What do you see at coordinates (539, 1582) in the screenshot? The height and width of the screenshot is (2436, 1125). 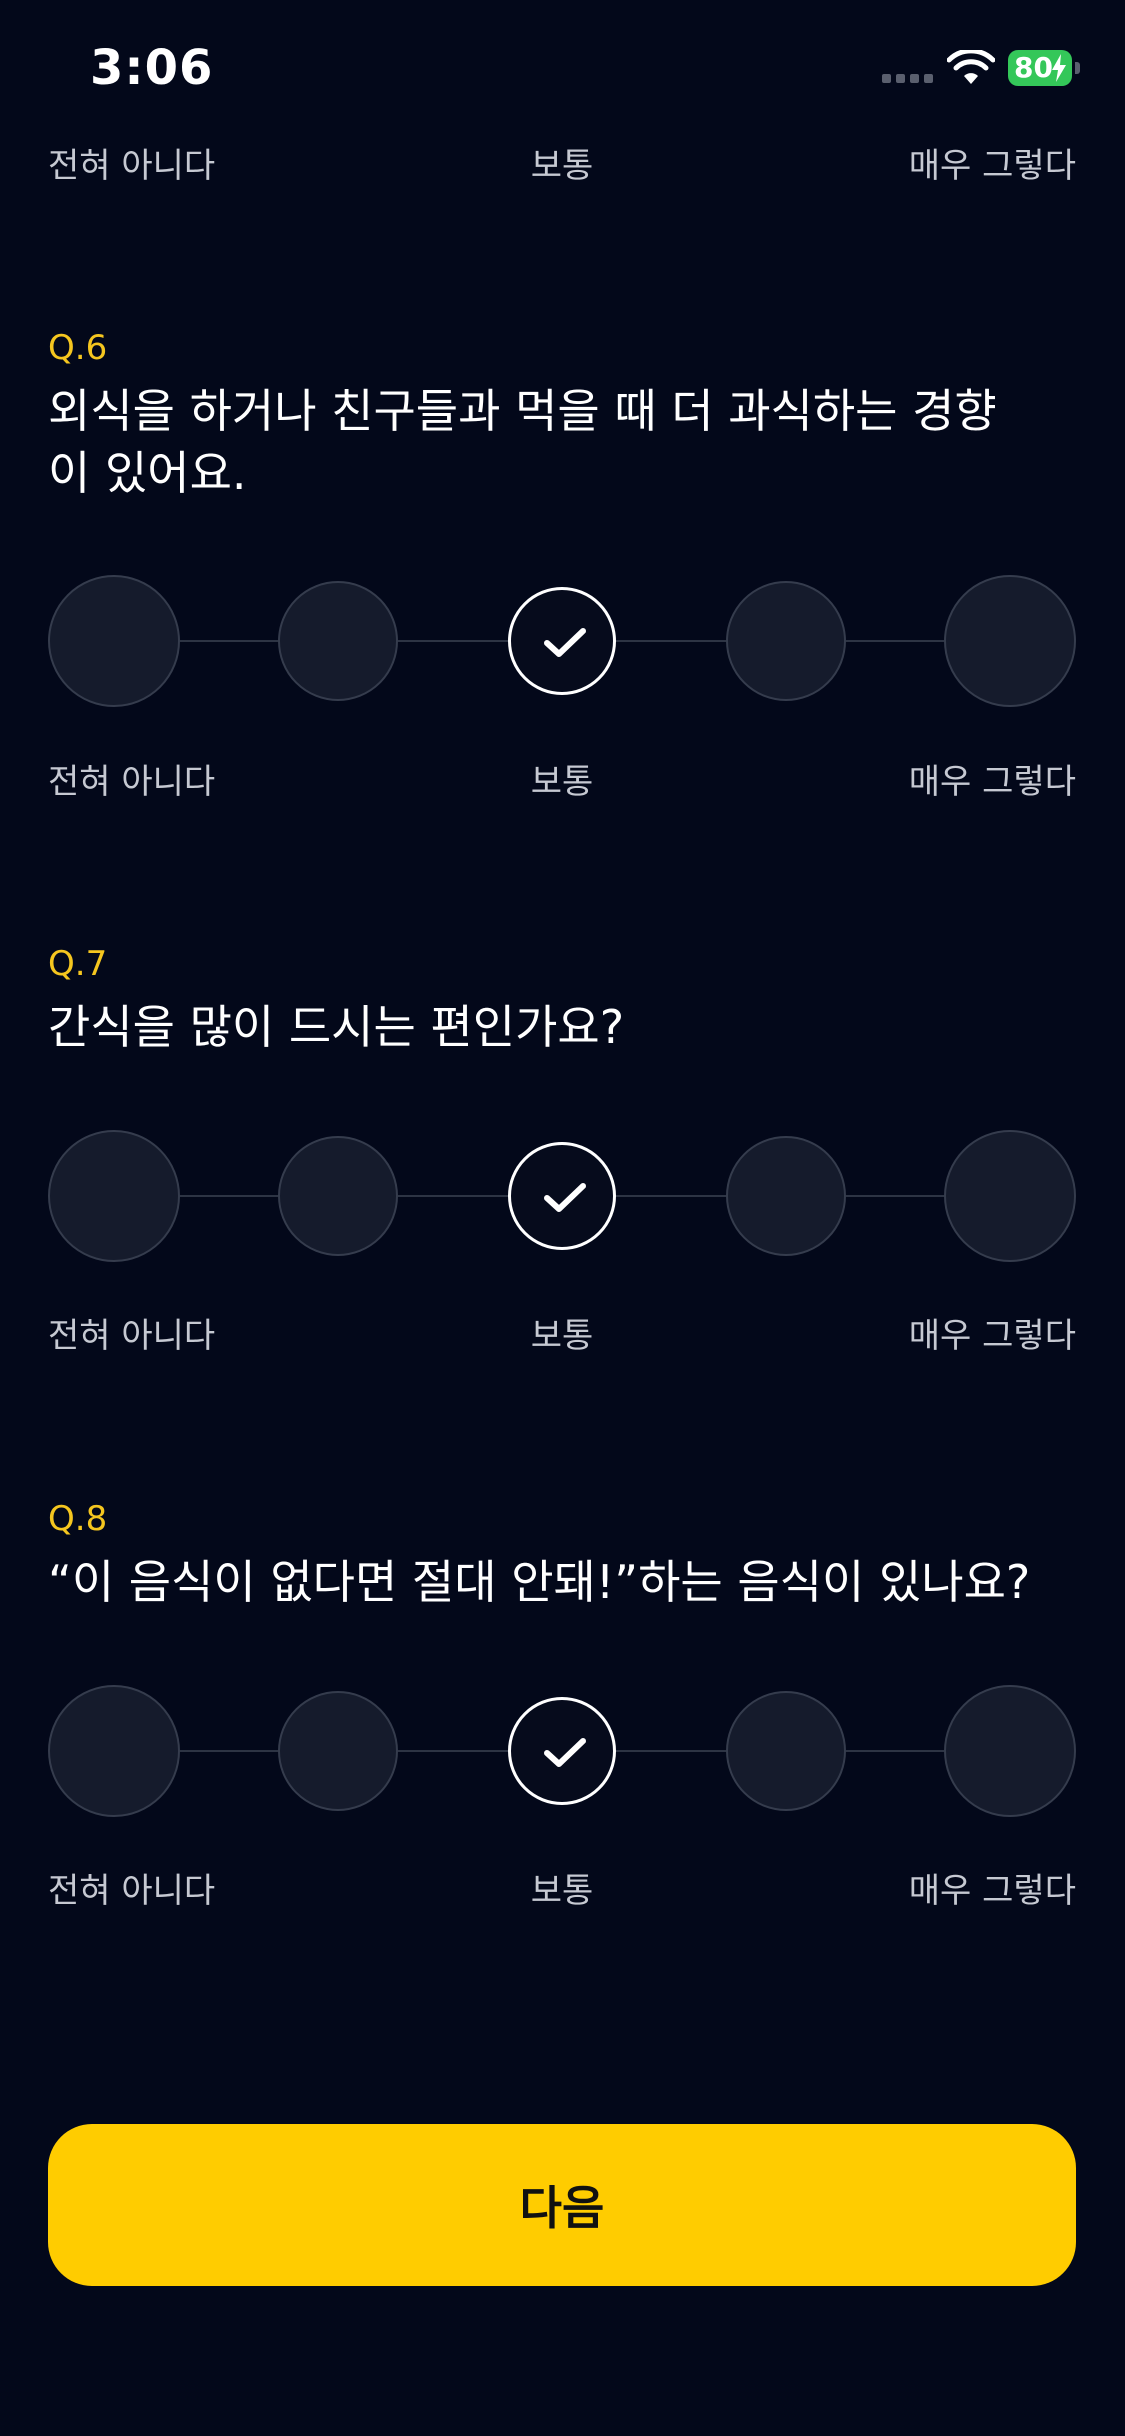 I see `question-text: “이 음식이 없다면 절대 안돼!”하는 음식이 있나요?` at bounding box center [539, 1582].